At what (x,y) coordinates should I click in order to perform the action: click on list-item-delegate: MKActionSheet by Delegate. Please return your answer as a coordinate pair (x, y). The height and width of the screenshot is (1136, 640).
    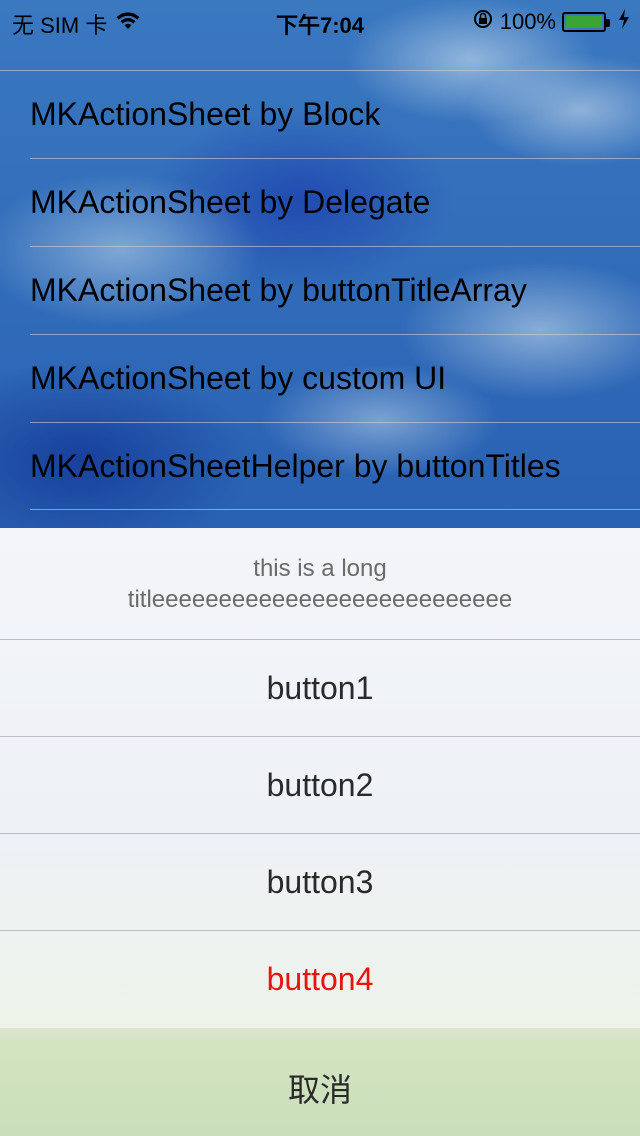
    Looking at the image, I should click on (320, 202).